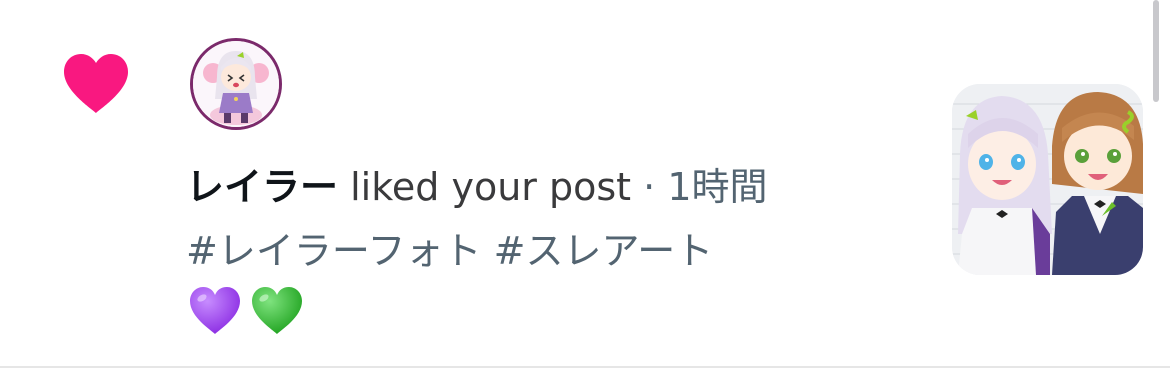 The image size is (1170, 381). Describe the element at coordinates (717, 187) in the screenshot. I see `timestamp: 1時間` at that location.